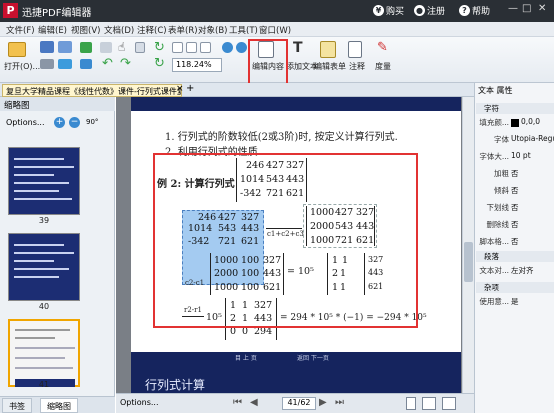 The image size is (554, 413). I want to click on status-bar: Options... ⏮ ◀ 41/62 ▶ ⏭, so click(295, 403).